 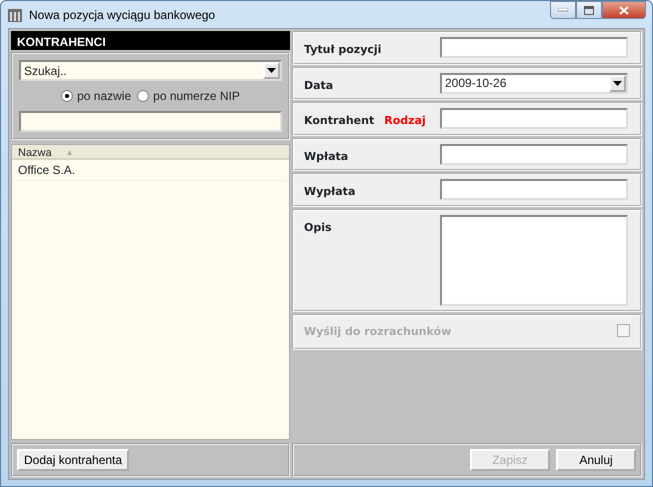 I want to click on app-icon, so click(x=15, y=14).